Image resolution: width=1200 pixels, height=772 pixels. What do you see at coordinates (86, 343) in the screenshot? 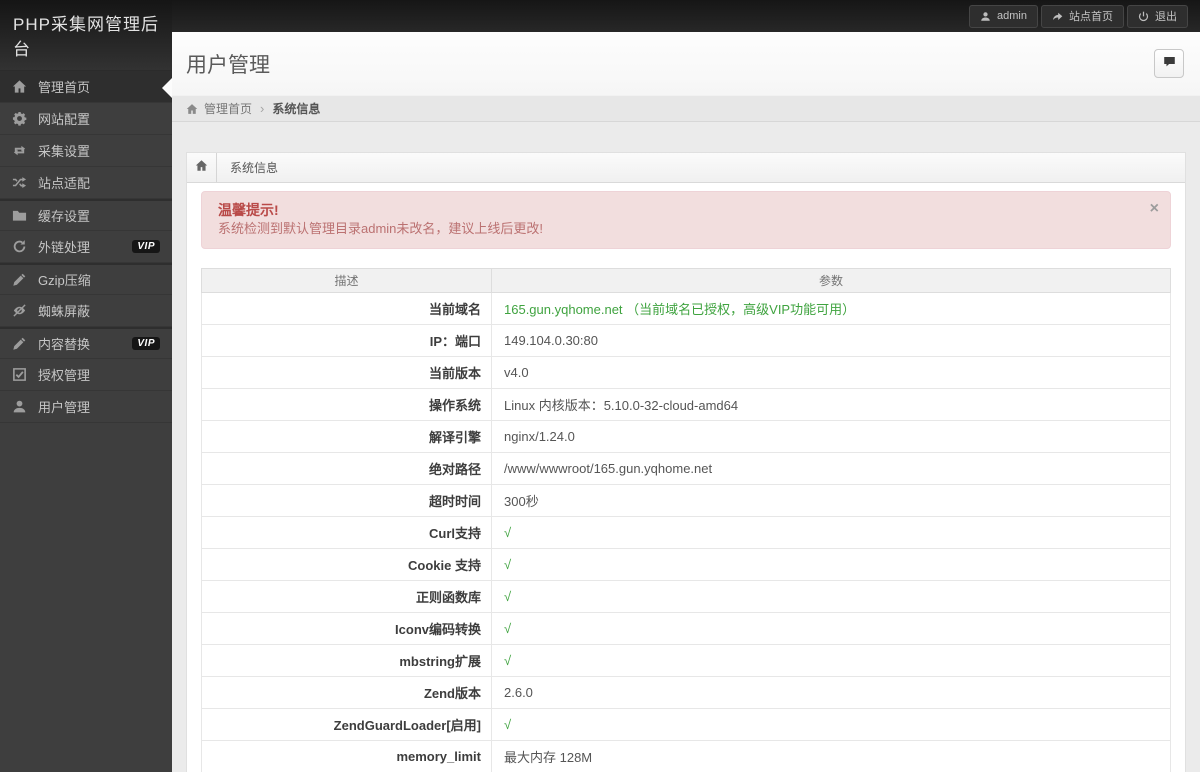
I see `sidebar-item-content-replace: 内容替换 VIP` at bounding box center [86, 343].